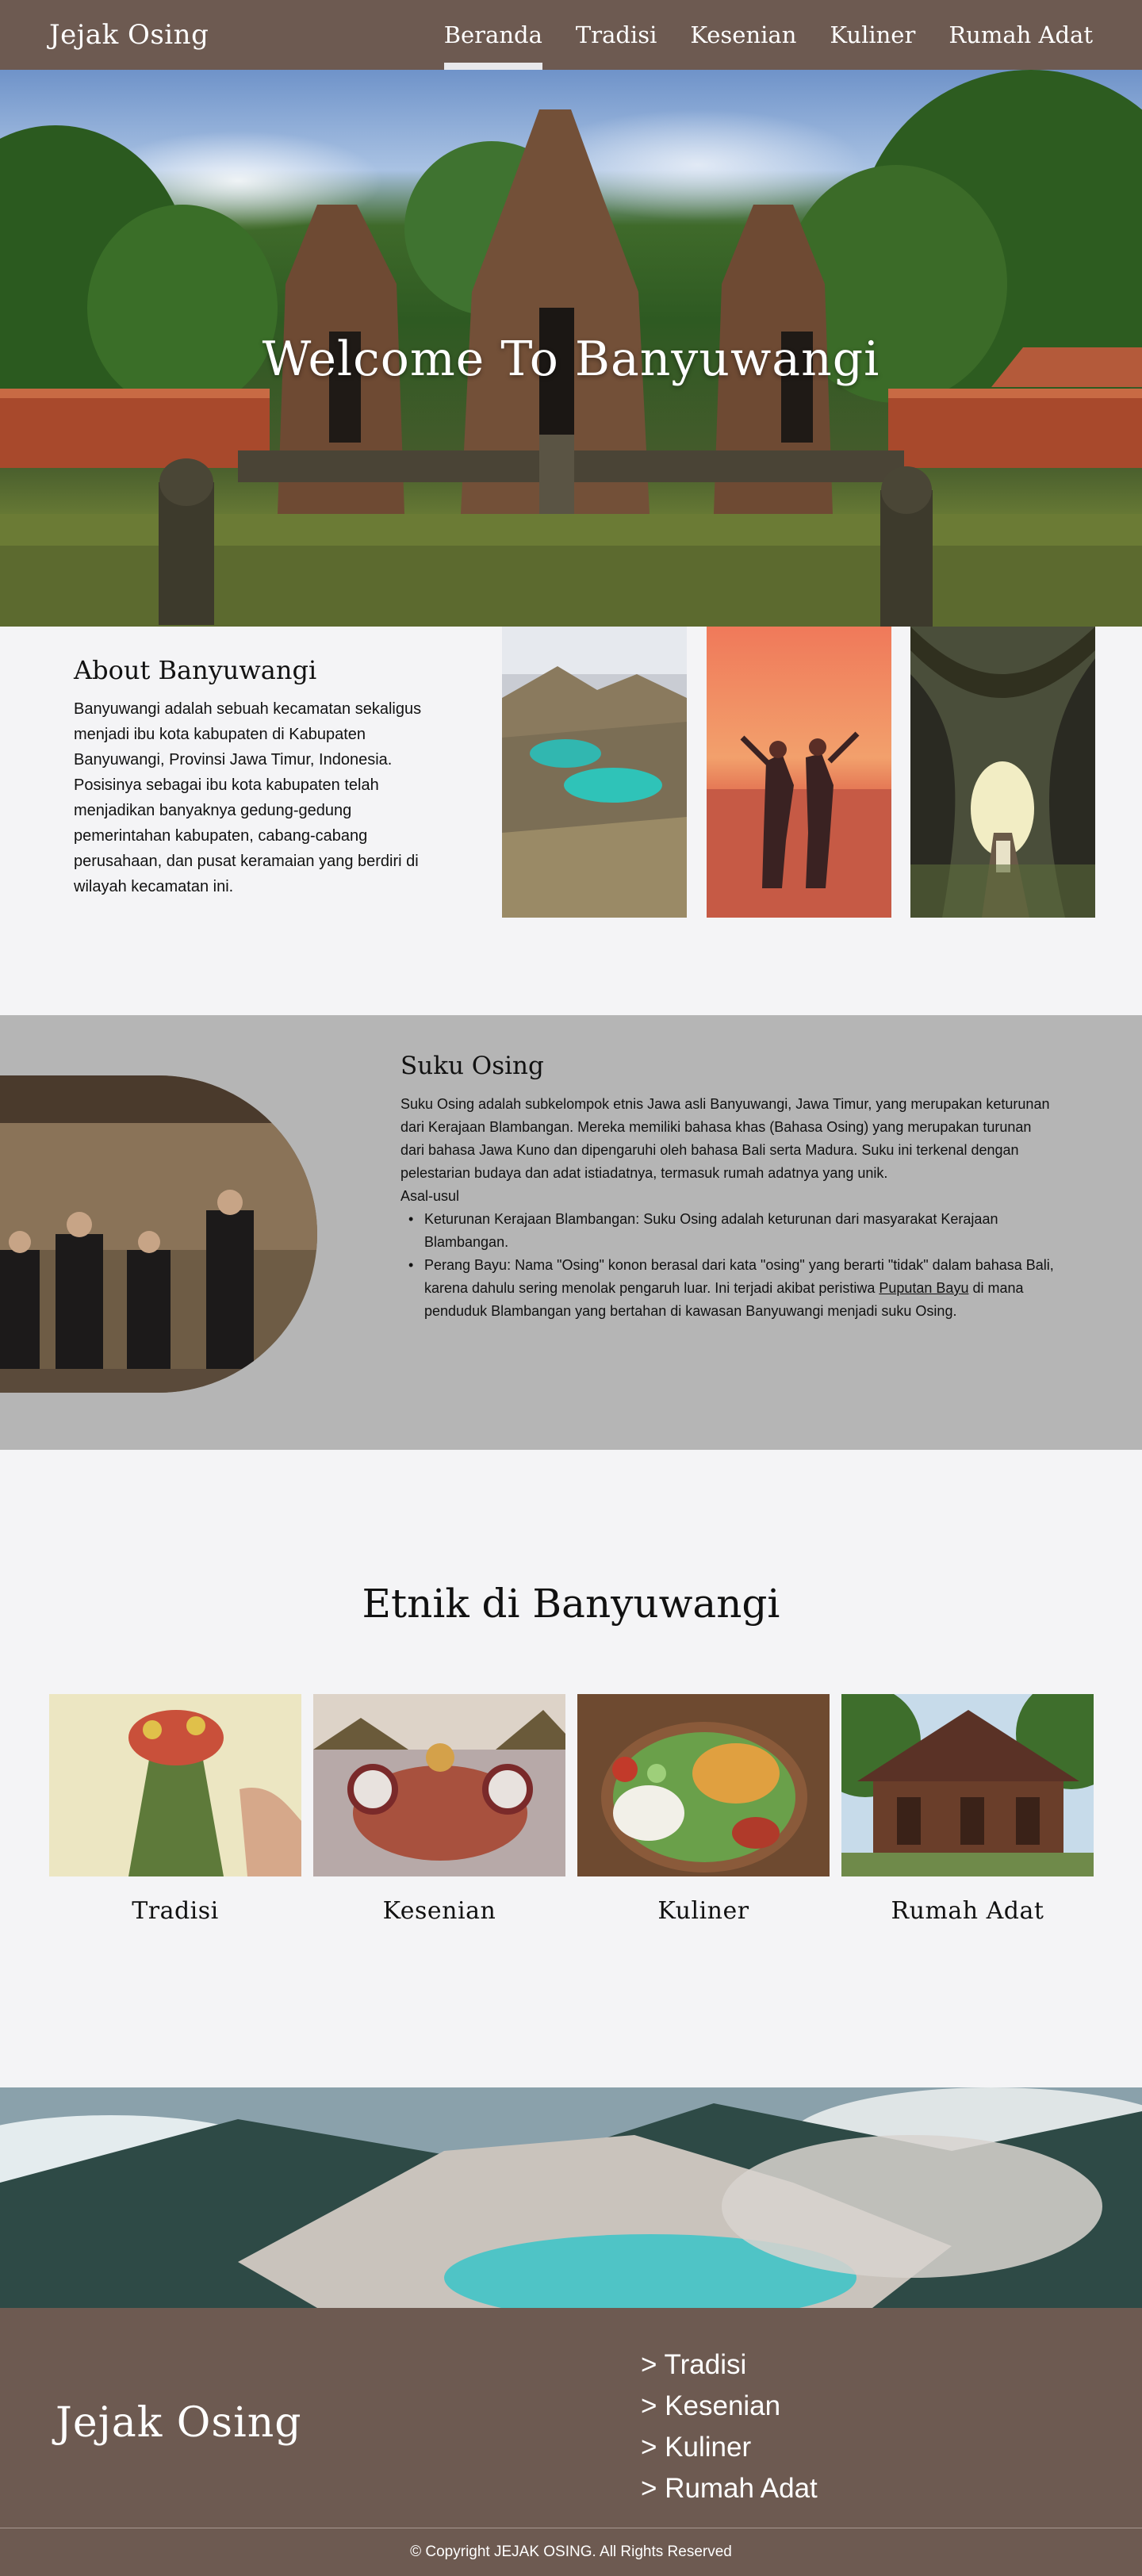 This screenshot has width=1142, height=2576. Describe the element at coordinates (923, 1288) in the screenshot. I see `puputan-bayu-link: Puputan Bayu` at that location.